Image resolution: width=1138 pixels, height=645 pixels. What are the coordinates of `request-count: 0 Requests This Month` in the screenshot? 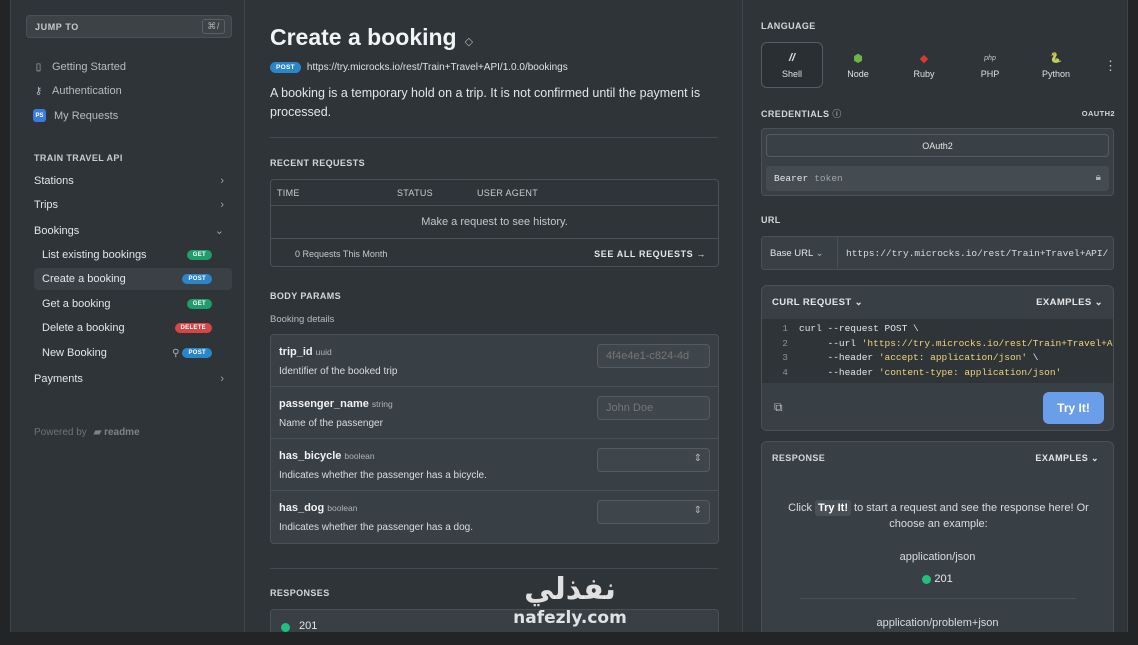 It's located at (341, 254).